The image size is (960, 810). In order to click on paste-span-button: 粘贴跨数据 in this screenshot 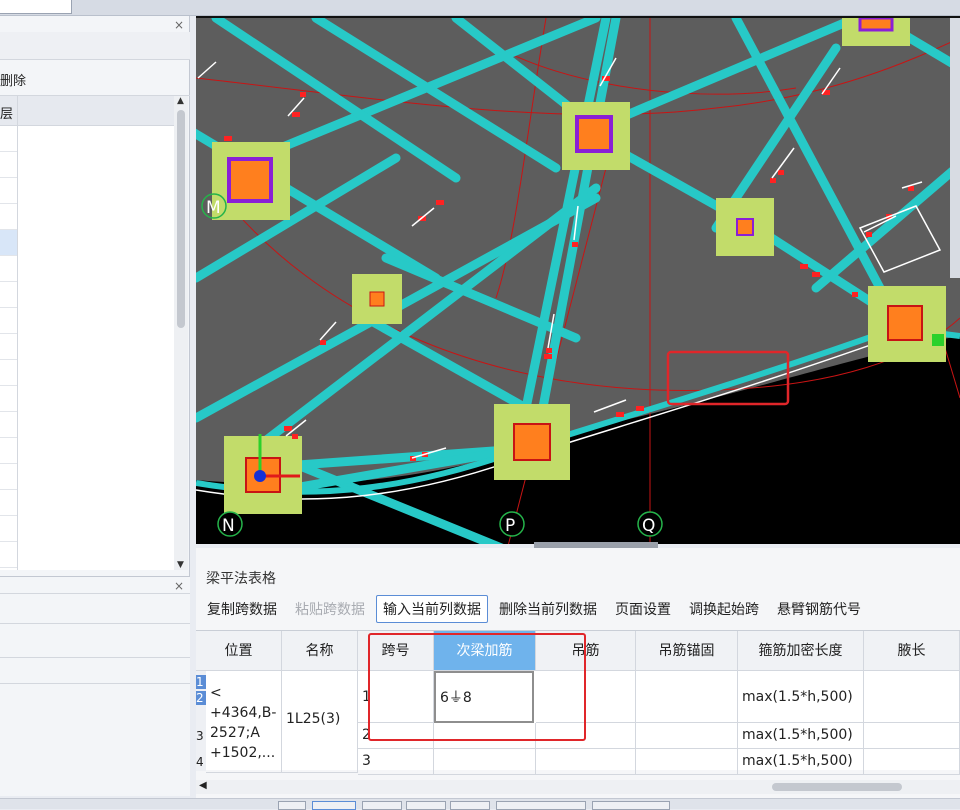, I will do `click(330, 609)`.